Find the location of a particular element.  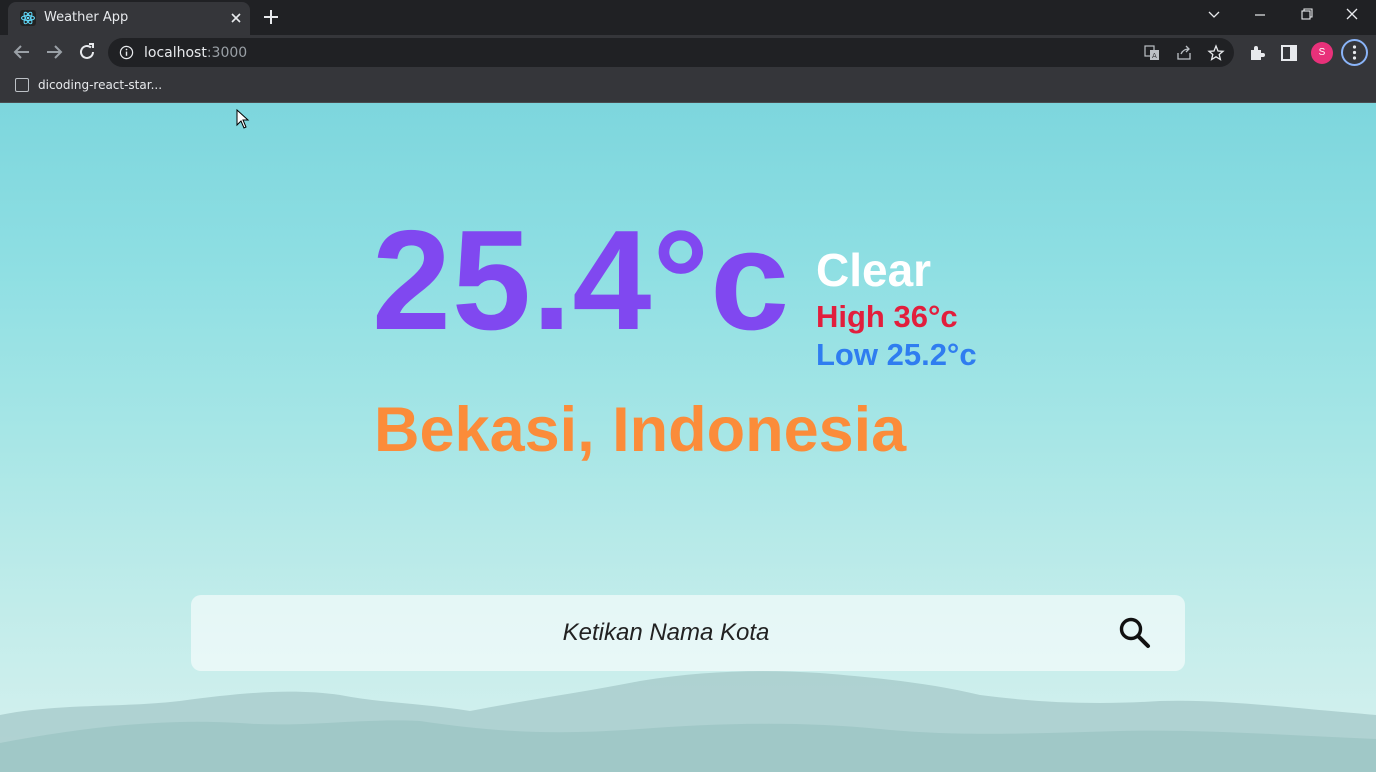

address-bar: localhost:3000 A is located at coordinates (671, 52).